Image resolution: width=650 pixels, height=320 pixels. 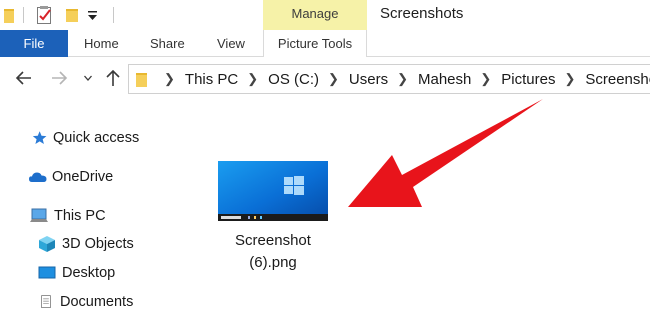 I want to click on cube-icon, so click(x=47, y=244).